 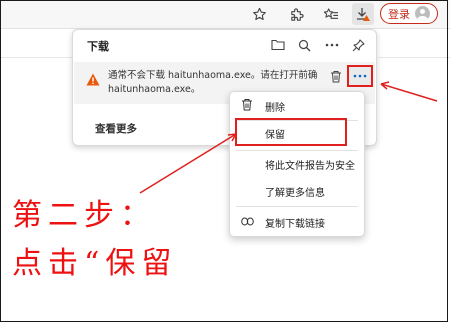 What do you see at coordinates (116, 128) in the screenshot?
I see `see-more-link: 查看更多` at bounding box center [116, 128].